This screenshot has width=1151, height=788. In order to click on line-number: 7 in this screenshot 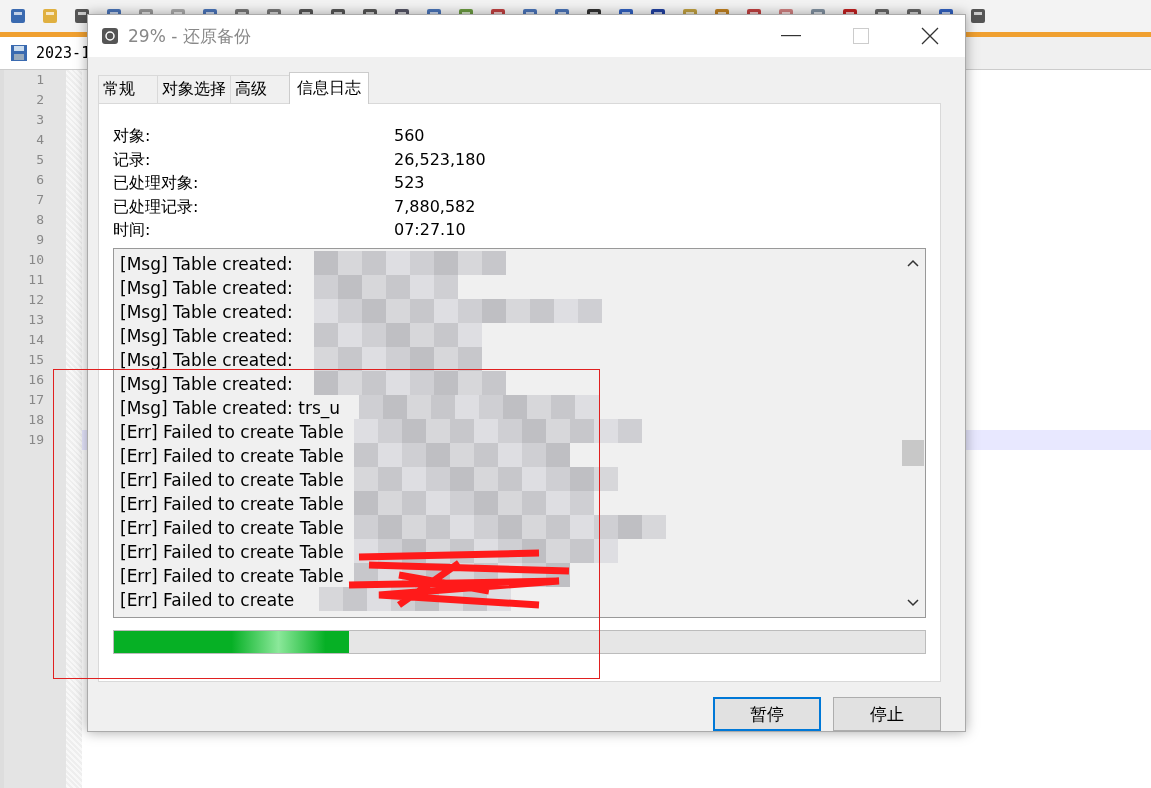, I will do `click(40, 200)`.